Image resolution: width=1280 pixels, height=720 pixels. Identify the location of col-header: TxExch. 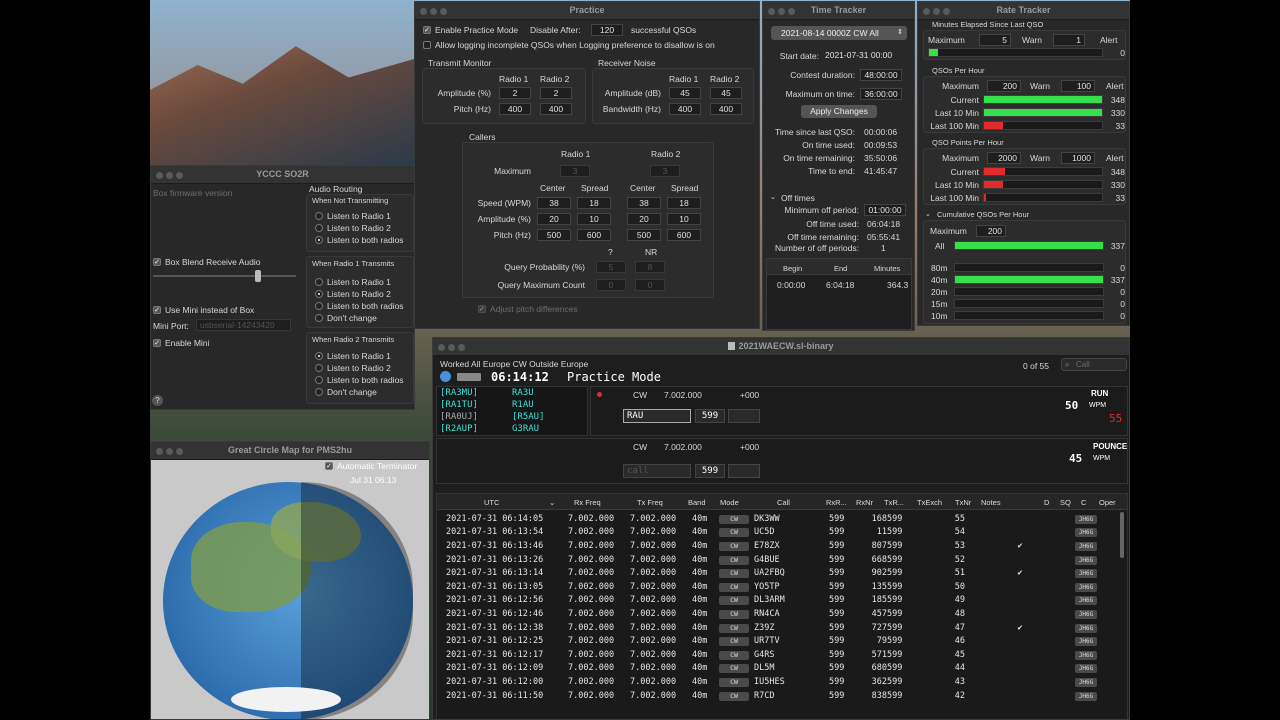
(929, 502).